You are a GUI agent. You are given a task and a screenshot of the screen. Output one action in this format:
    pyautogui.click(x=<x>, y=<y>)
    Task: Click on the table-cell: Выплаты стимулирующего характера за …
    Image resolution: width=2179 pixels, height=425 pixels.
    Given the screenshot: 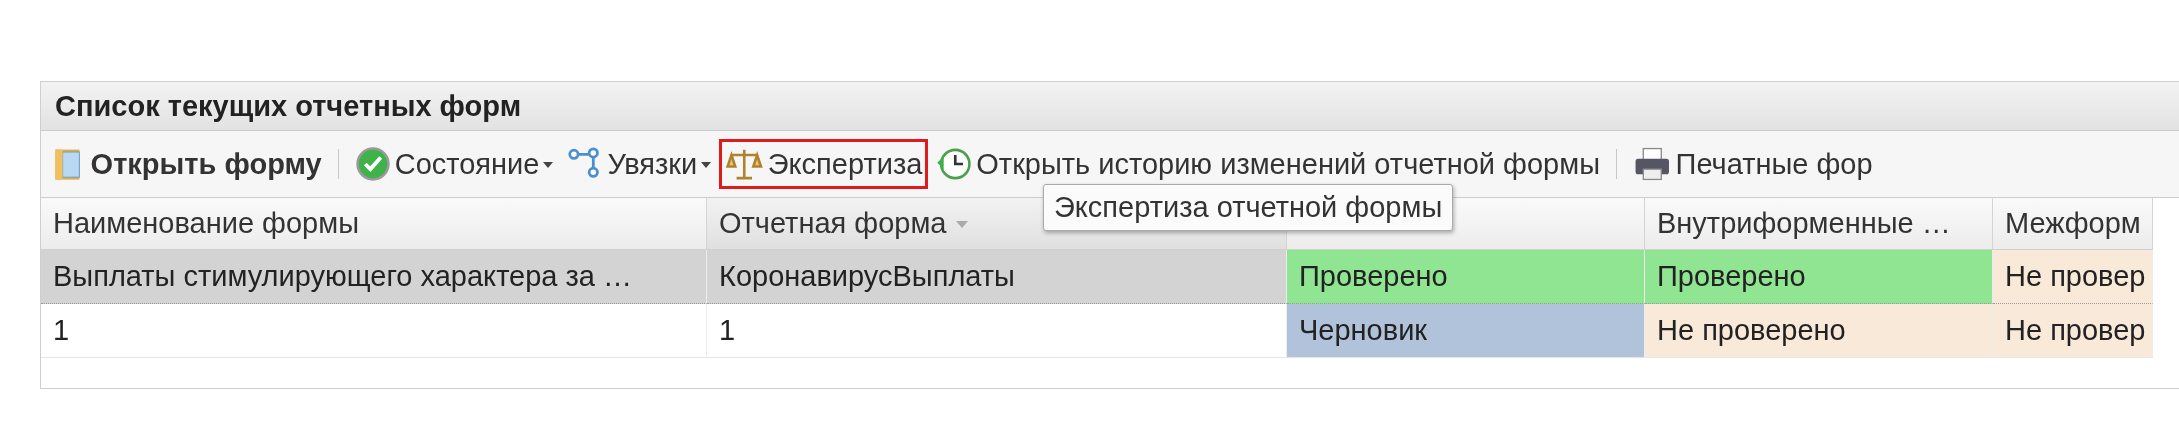 What is the action you would take?
    pyautogui.click(x=374, y=277)
    